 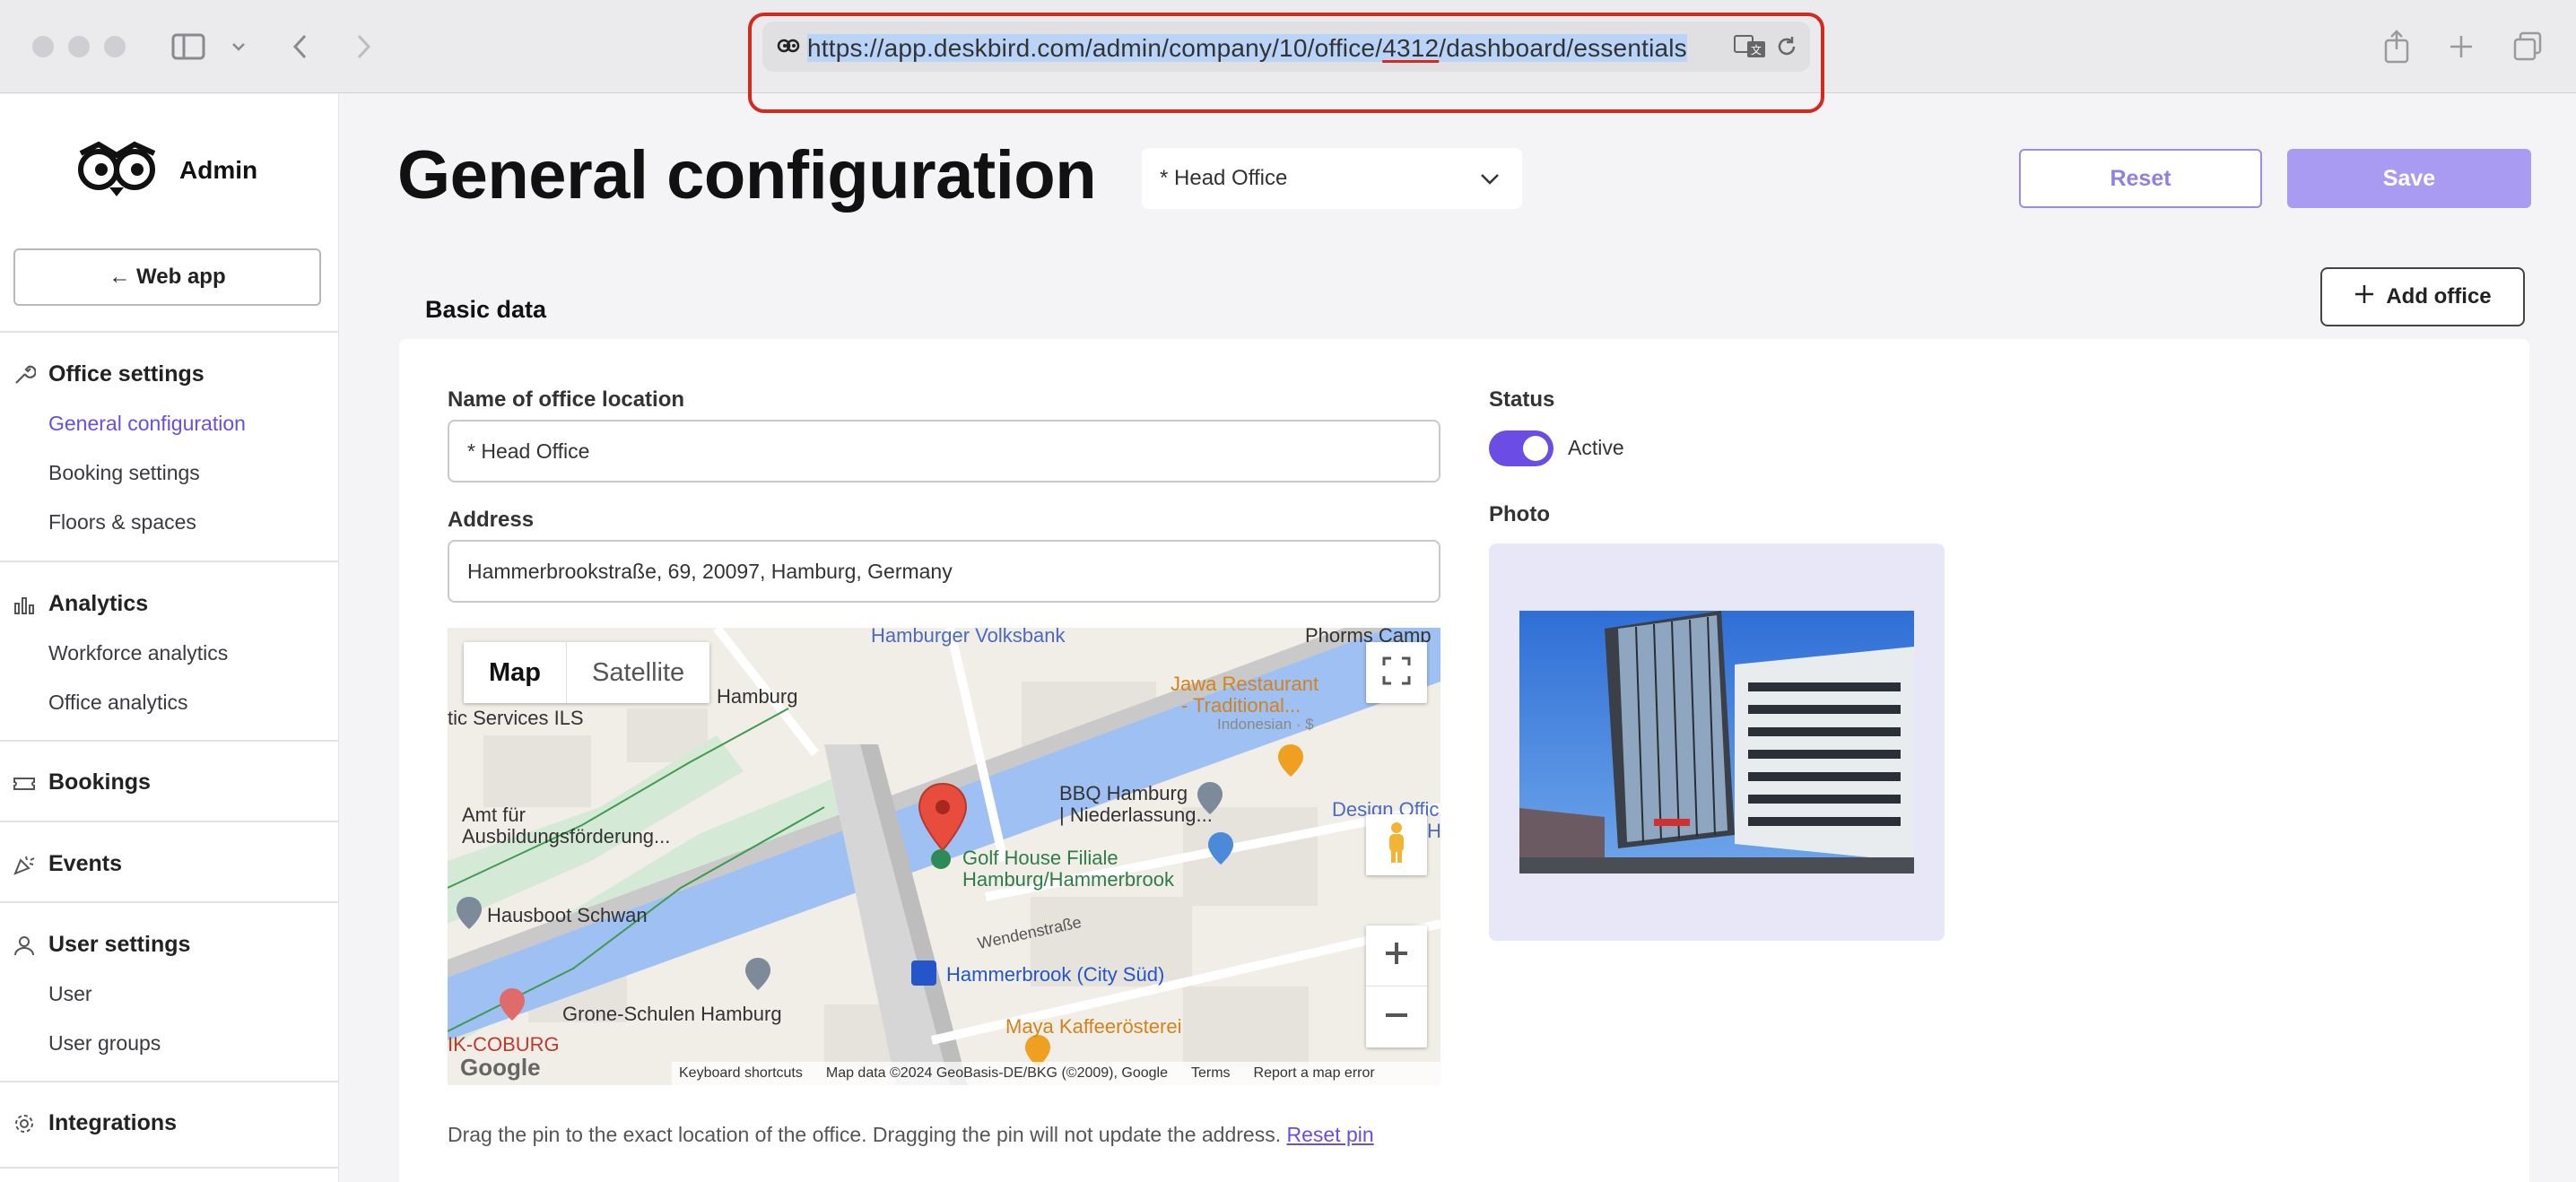 What do you see at coordinates (112, 1123) in the screenshot?
I see `sidebar-section-integrations: Integrations` at bounding box center [112, 1123].